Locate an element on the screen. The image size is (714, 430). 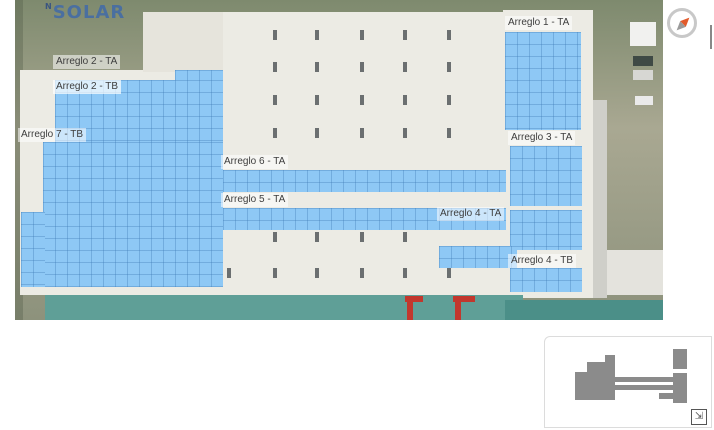
pv-array-7-tb is located at coordinates (133, 214).